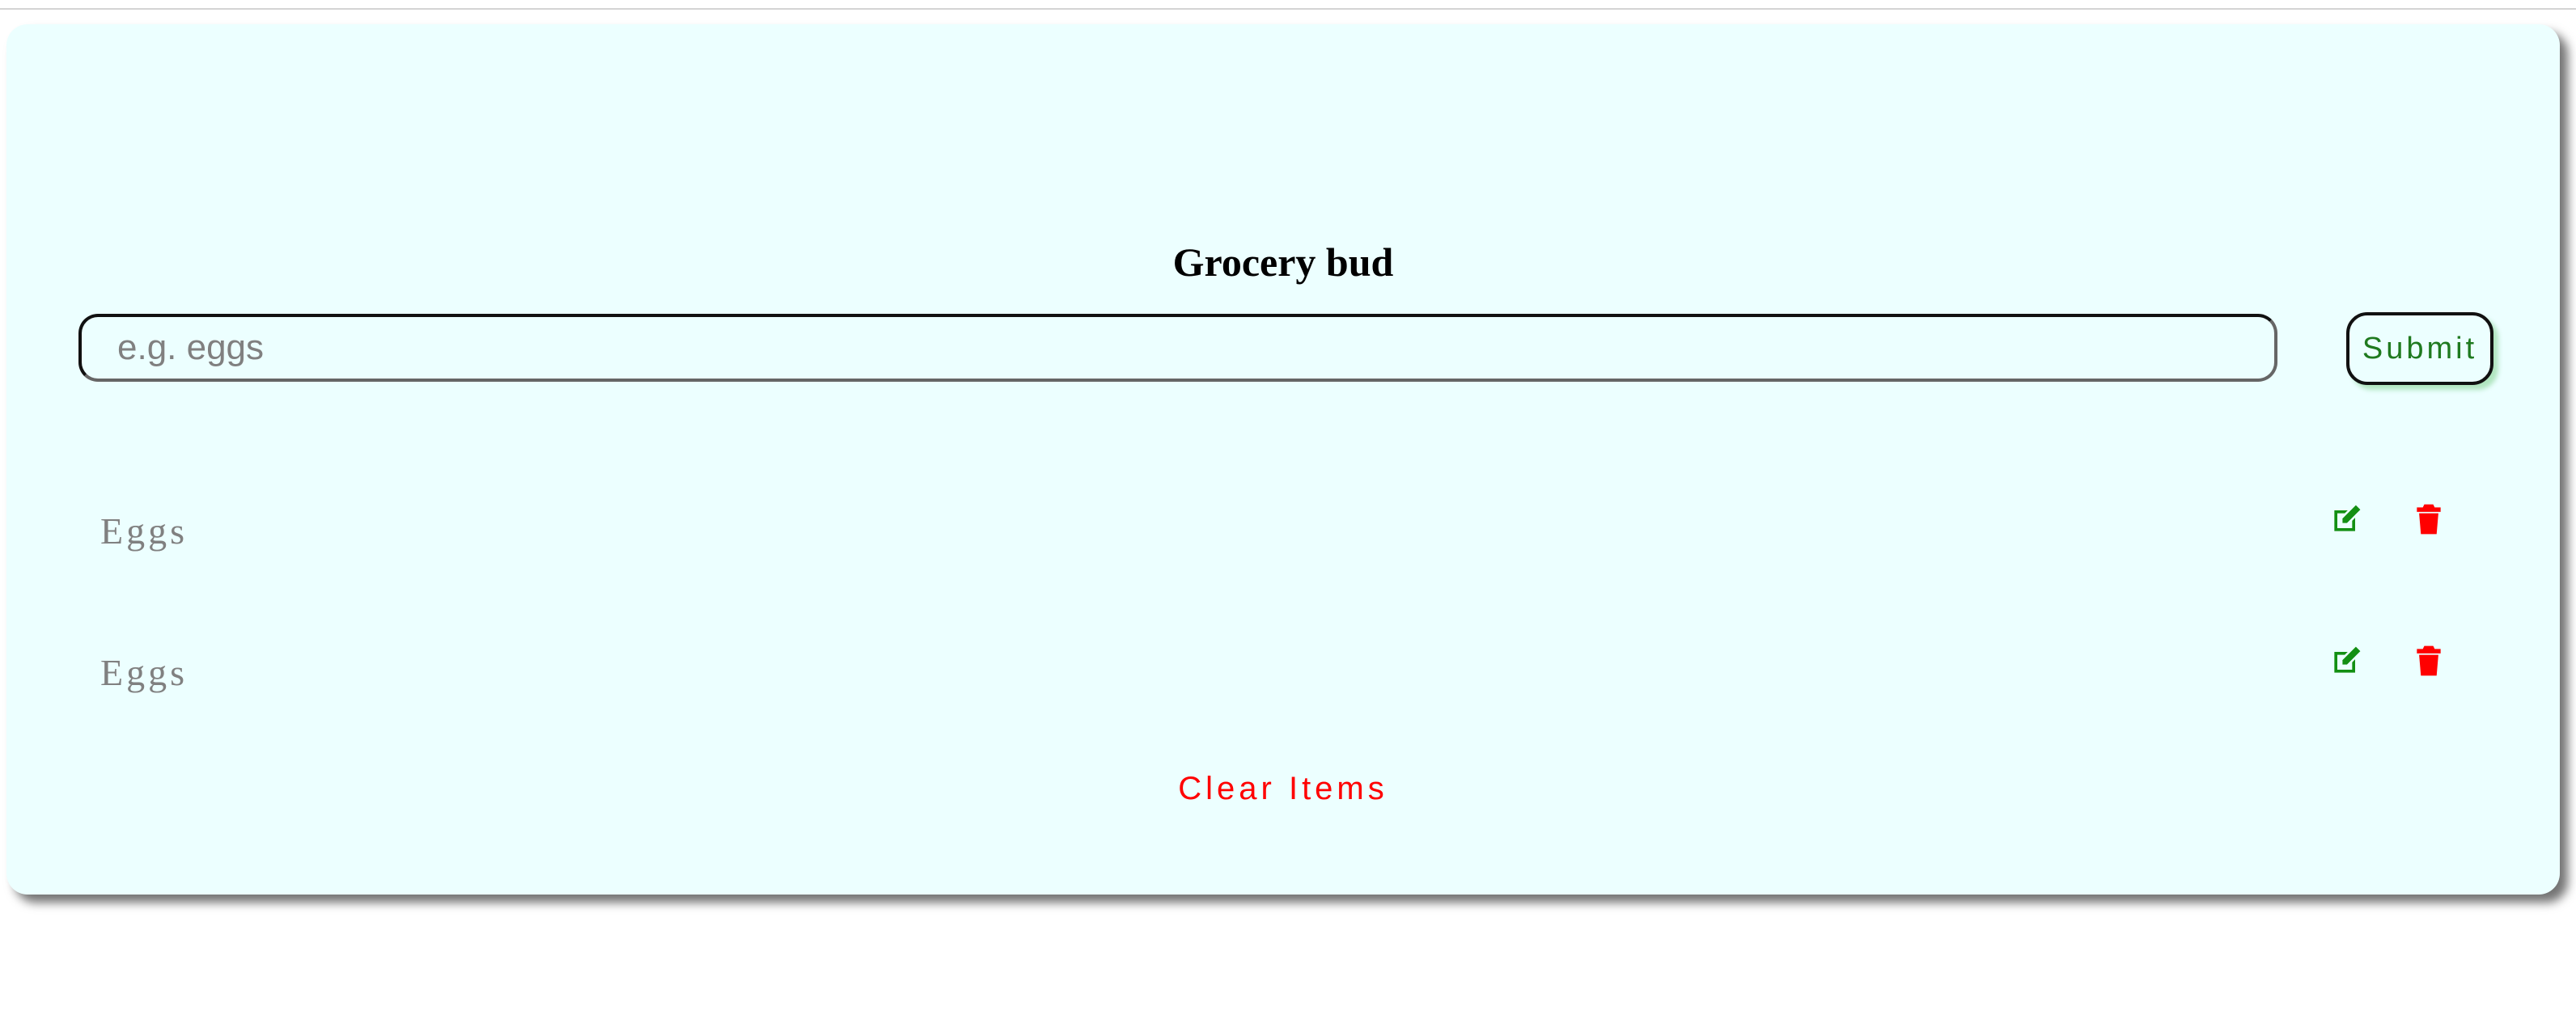  I want to click on grocery-item-input, so click(1177, 348).